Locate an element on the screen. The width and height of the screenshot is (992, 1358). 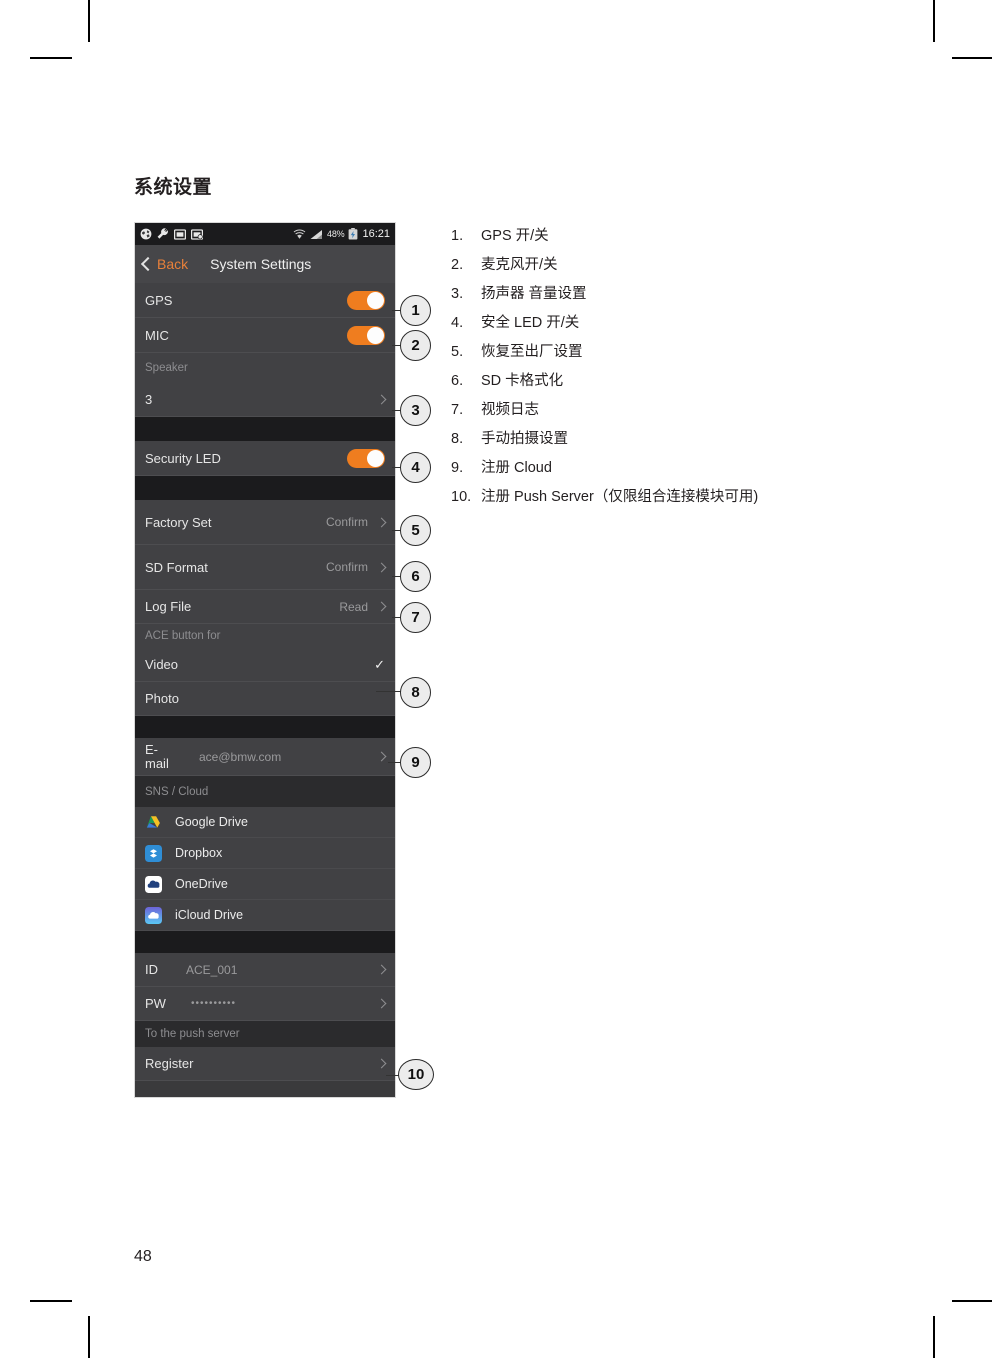
row-email: E-mail ace@bmw.com is located at coordinates (265, 757).